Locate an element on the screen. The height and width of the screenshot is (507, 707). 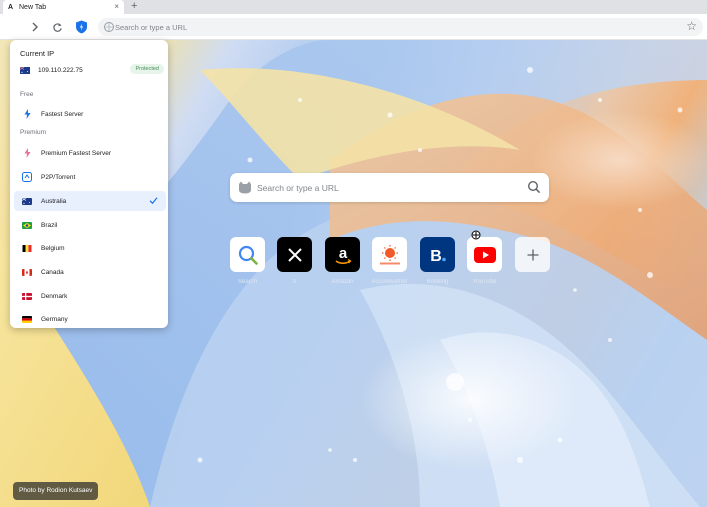
amazon-logo-icon: a is located at coordinates (343, 254).